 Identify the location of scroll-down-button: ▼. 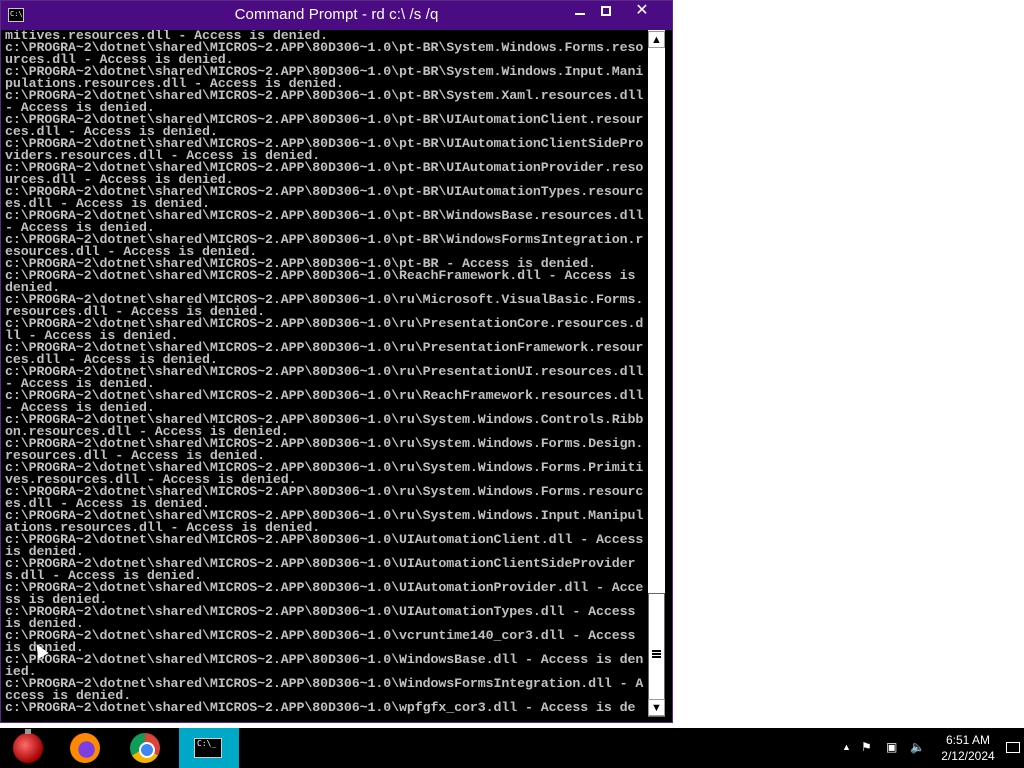
(656, 707).